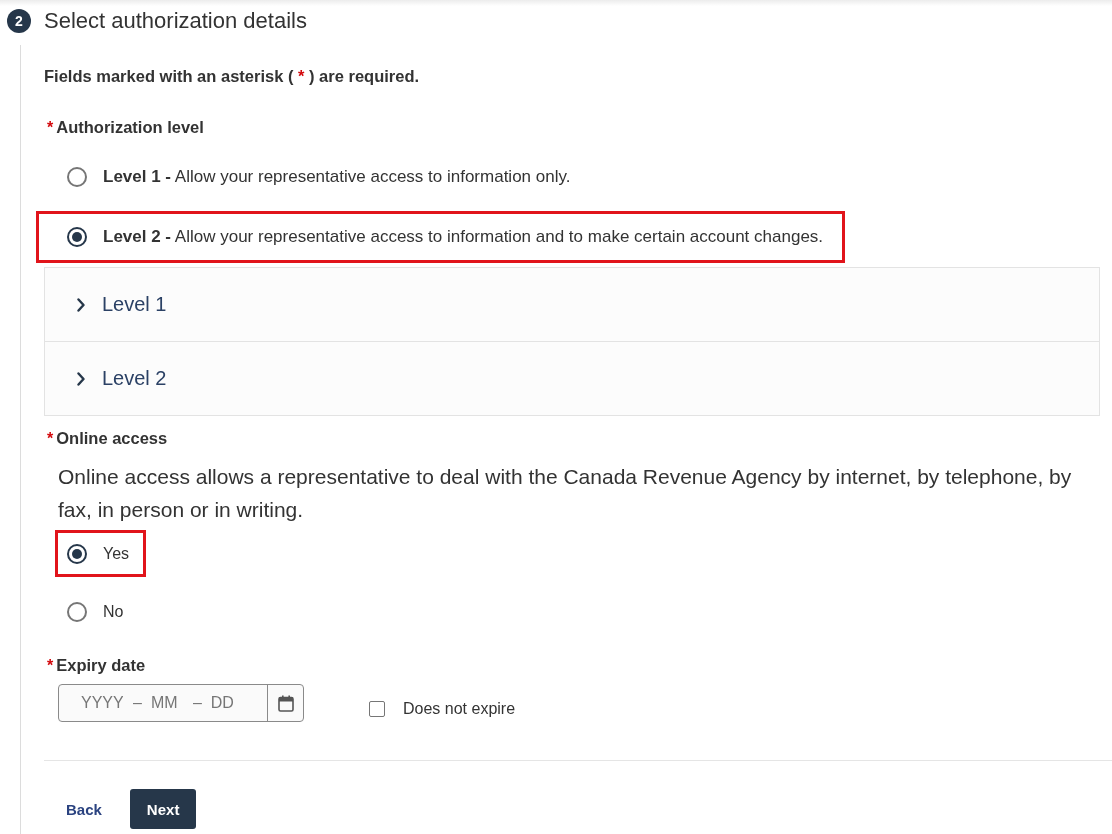 This screenshot has height=834, width=1112. I want to click on link-button: Back, so click(84, 809).